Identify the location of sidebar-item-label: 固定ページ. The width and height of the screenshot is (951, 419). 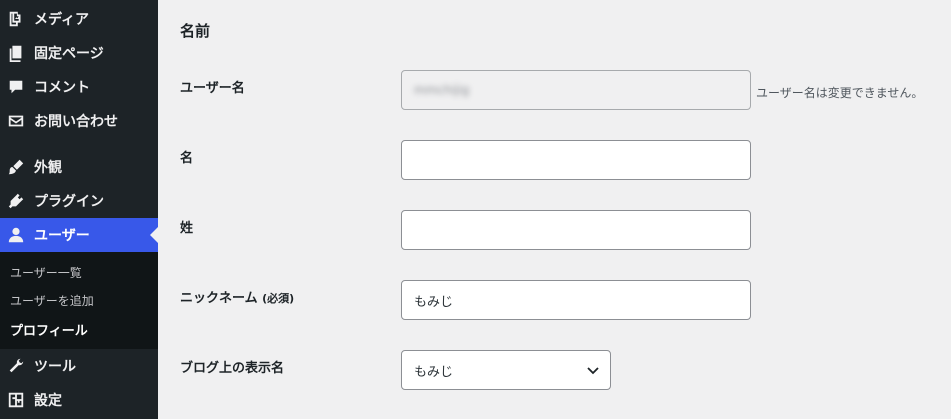
(69, 54).